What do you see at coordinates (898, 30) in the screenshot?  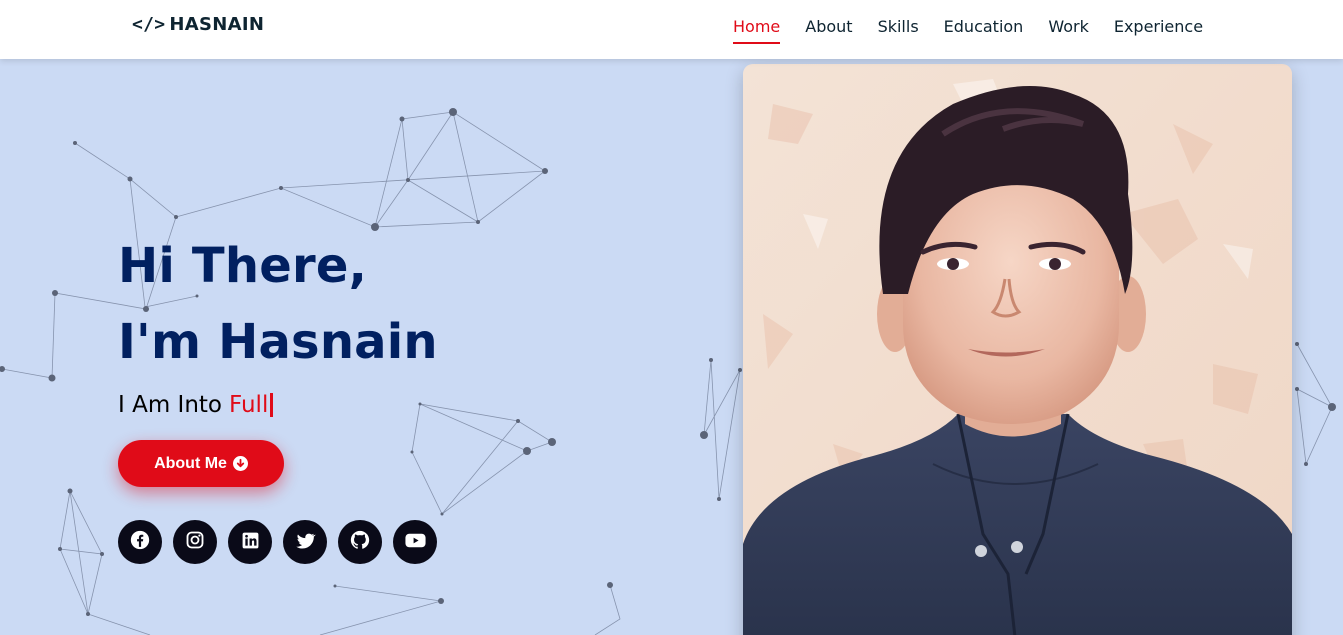 I see `nav-skills: Skills` at bounding box center [898, 30].